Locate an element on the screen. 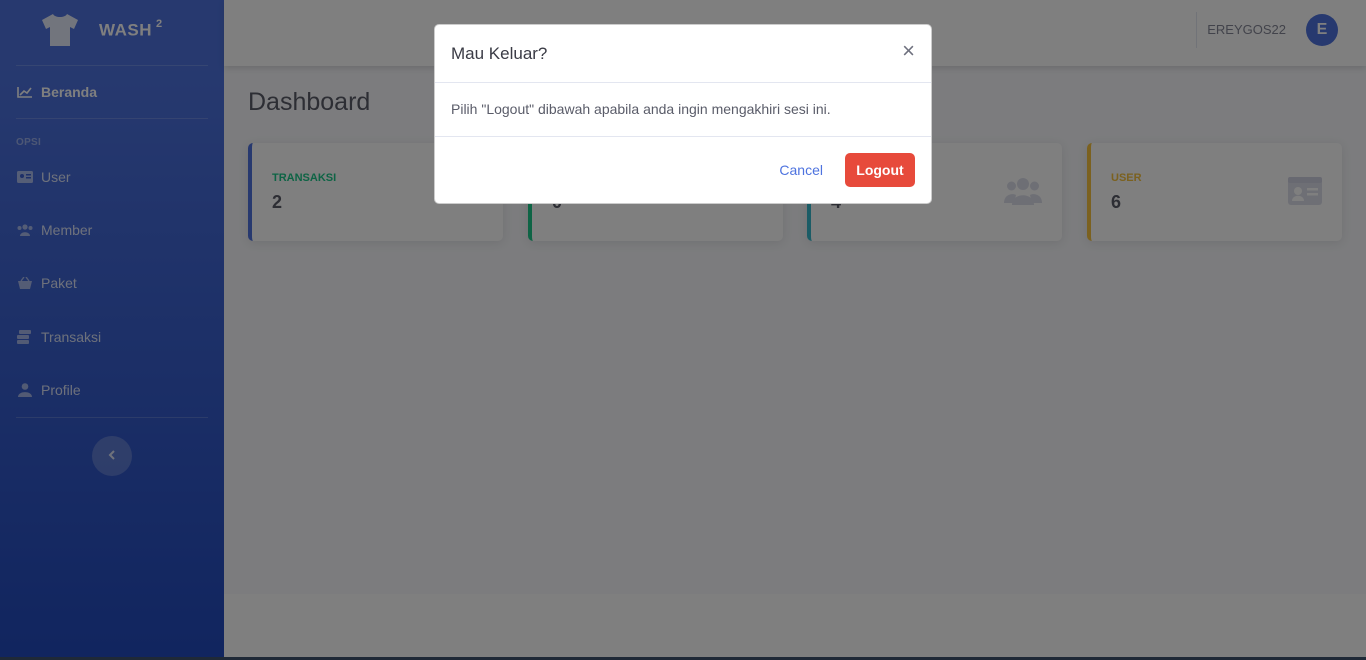  modal-footer: Cancel Logout is located at coordinates (683, 170).